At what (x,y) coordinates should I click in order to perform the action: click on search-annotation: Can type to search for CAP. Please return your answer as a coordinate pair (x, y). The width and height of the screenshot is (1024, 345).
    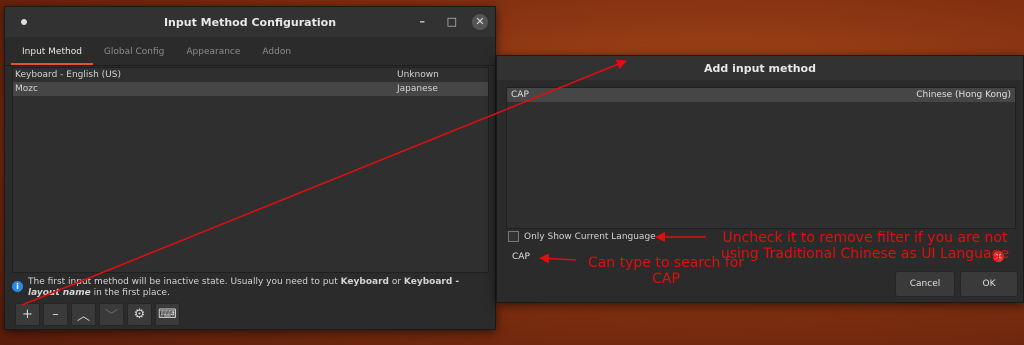
    Looking at the image, I should click on (666, 271).